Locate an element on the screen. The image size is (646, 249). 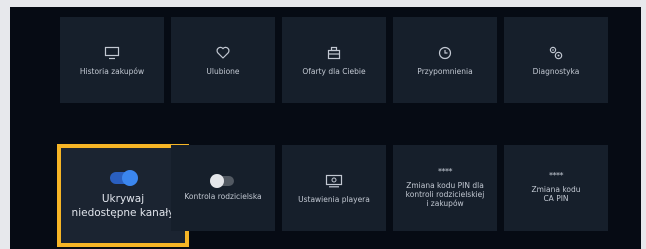
tile-label: Ukrywaj niedostępne kanały is located at coordinates (123, 205).